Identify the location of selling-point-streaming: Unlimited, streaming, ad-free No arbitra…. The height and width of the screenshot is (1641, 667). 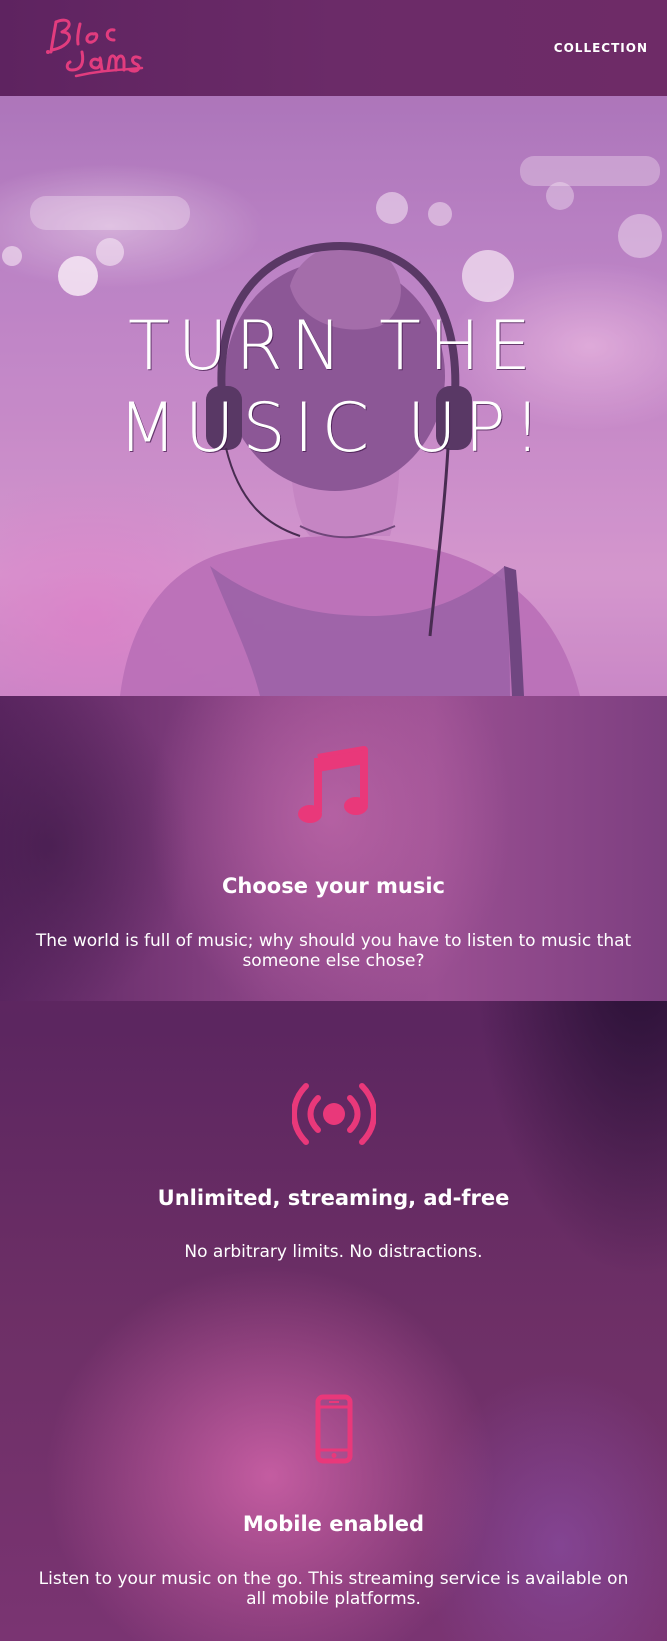
(333, 1172).